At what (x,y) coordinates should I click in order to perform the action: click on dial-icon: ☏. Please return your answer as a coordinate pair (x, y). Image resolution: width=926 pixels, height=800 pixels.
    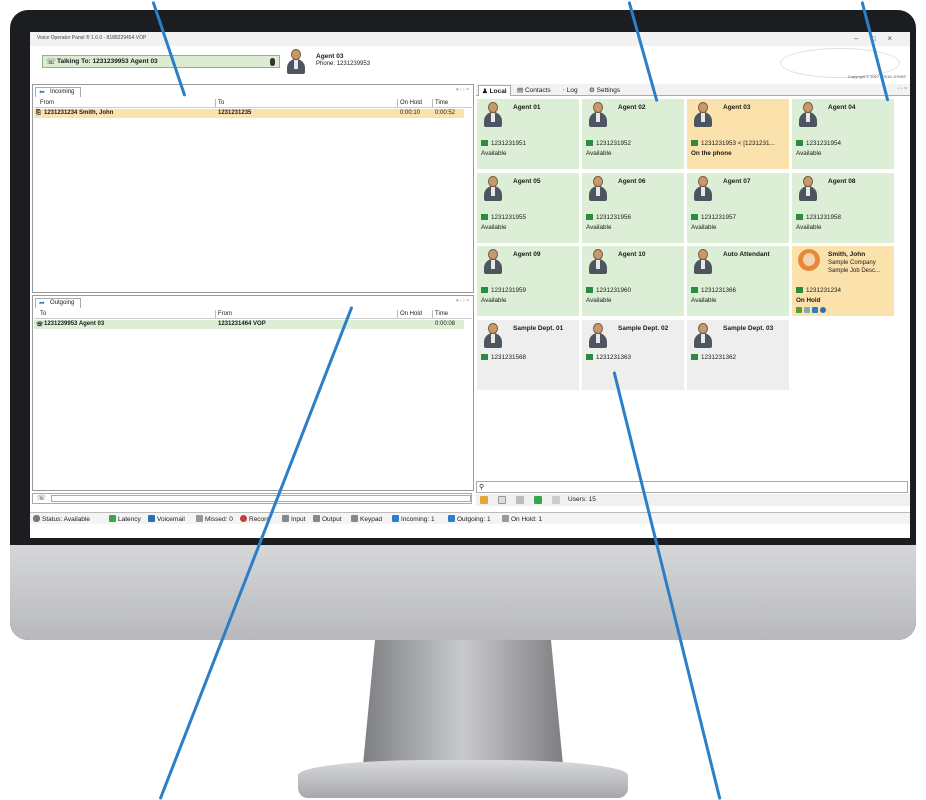
    Looking at the image, I should click on (41, 498).